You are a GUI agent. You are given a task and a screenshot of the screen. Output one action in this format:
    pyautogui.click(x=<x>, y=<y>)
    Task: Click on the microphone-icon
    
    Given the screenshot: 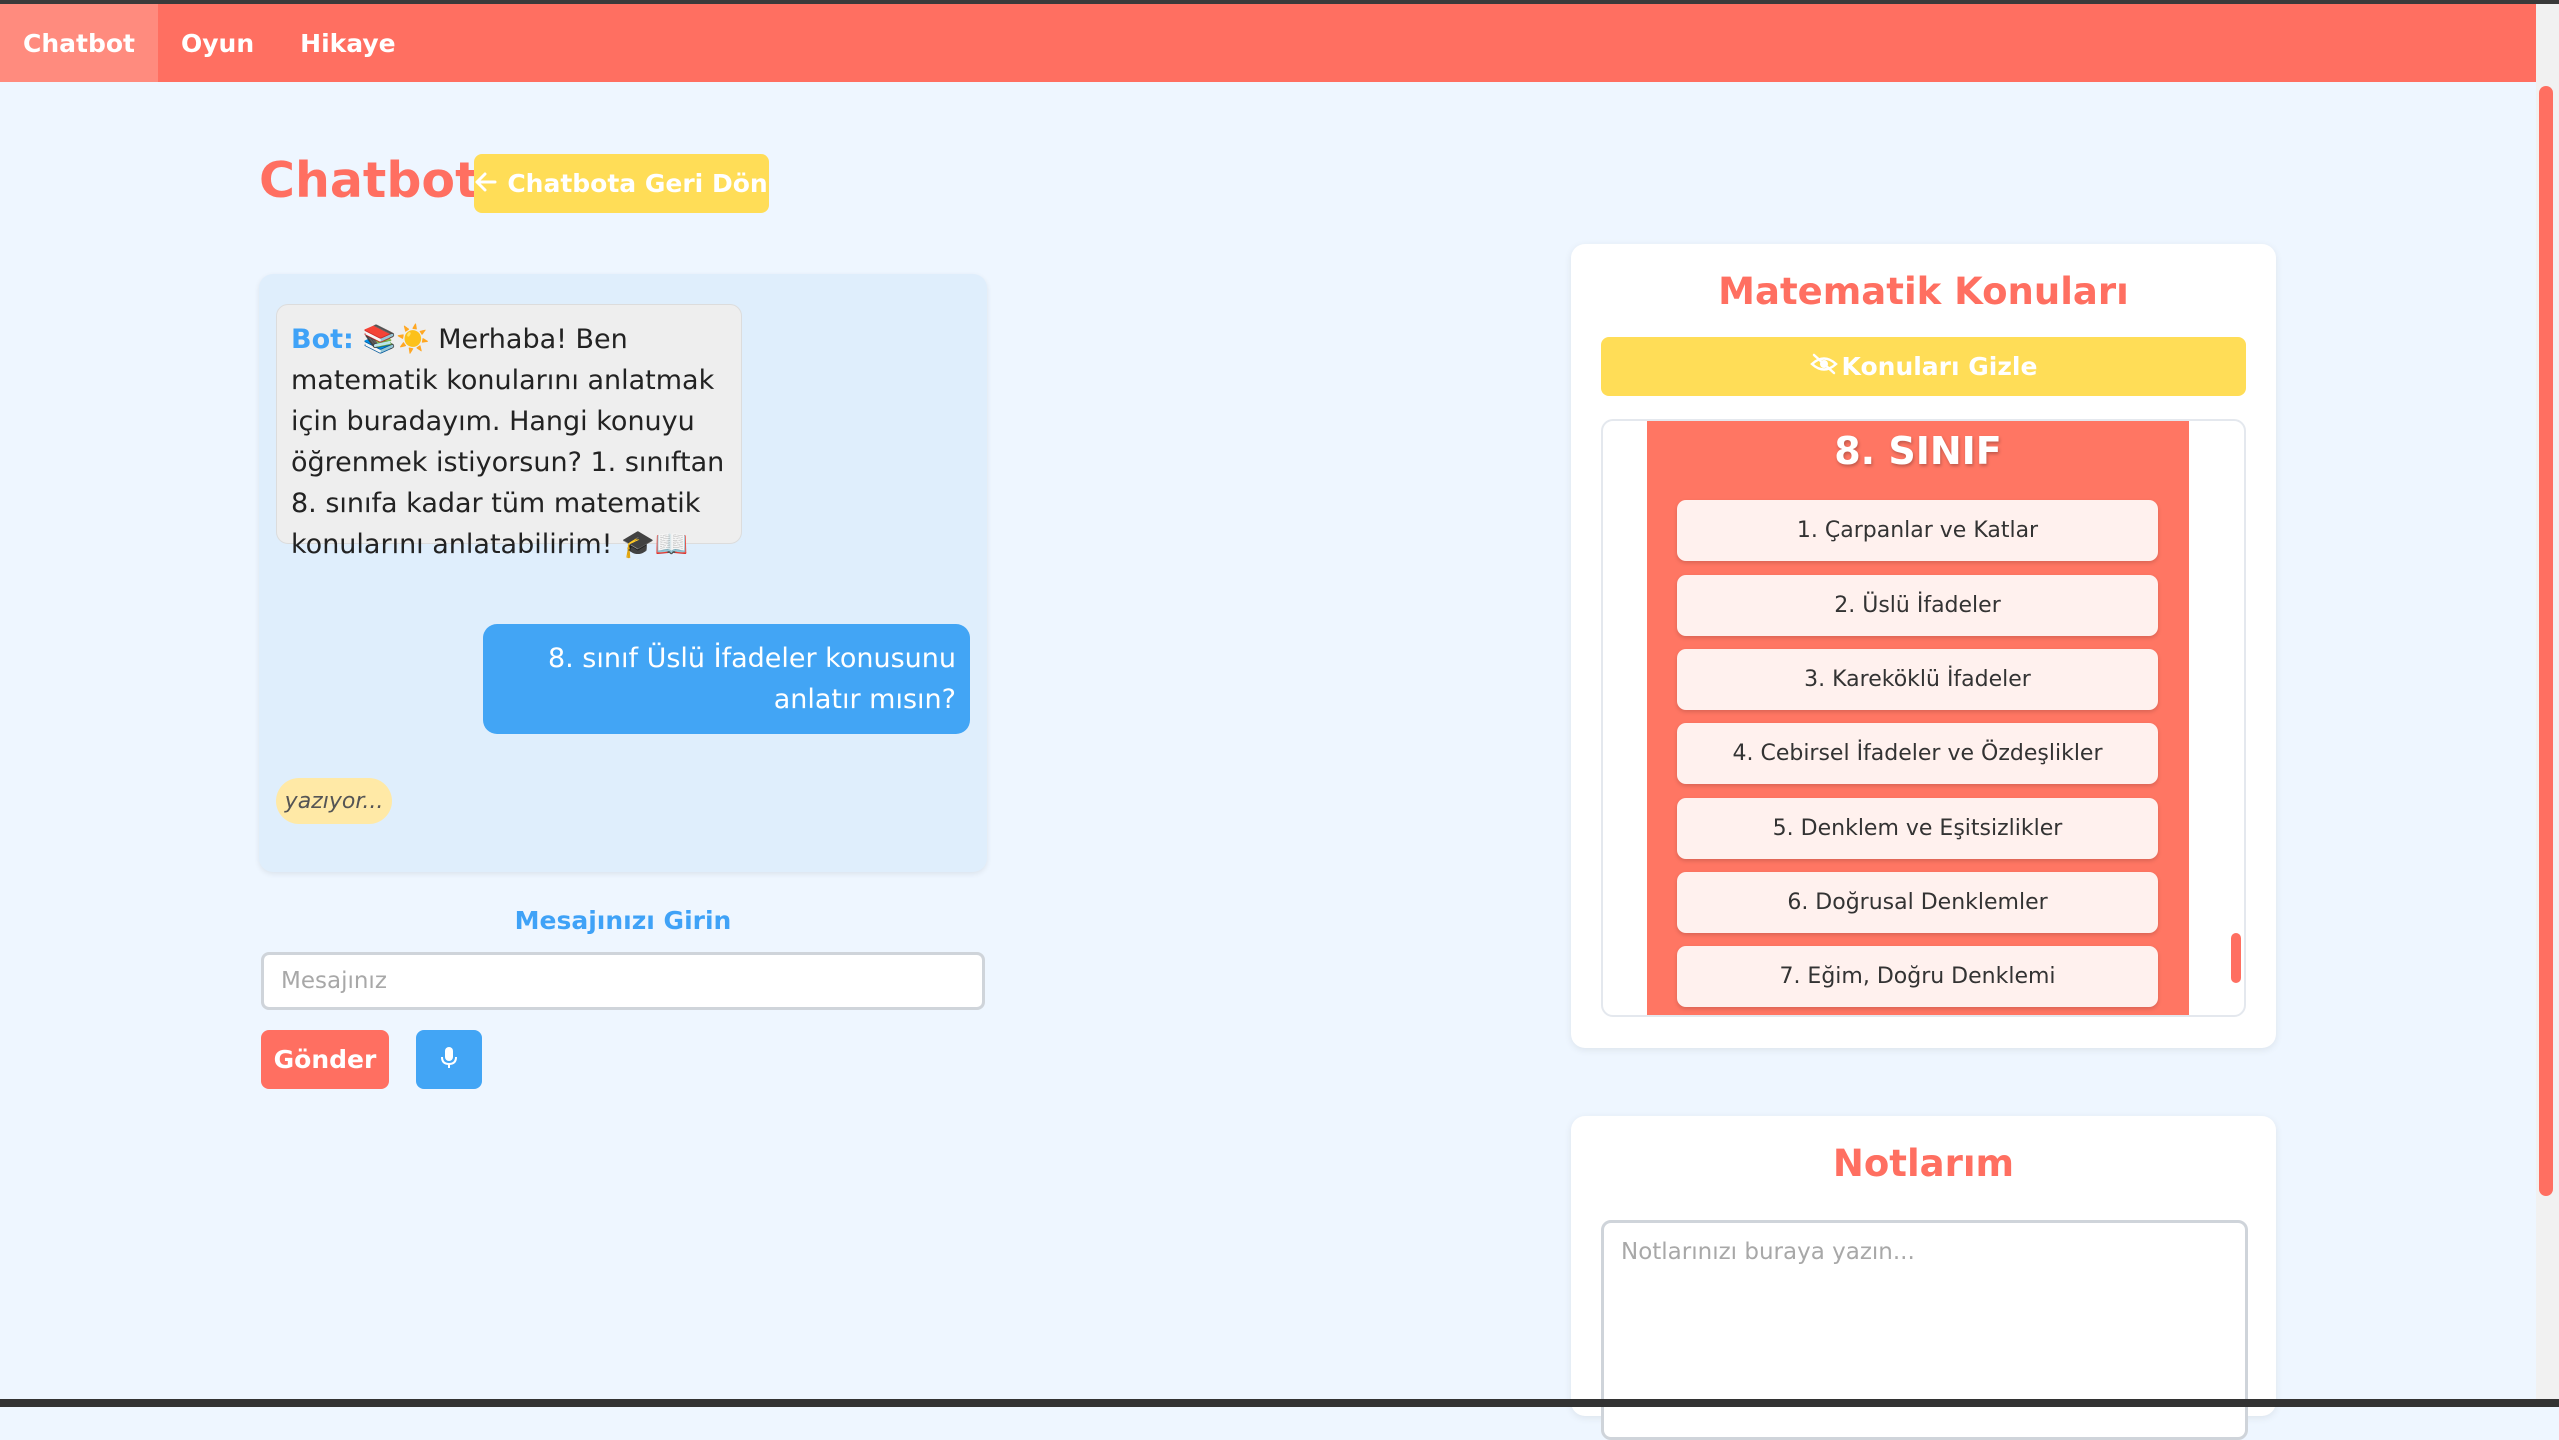 What is the action you would take?
    pyautogui.click(x=449, y=1060)
    